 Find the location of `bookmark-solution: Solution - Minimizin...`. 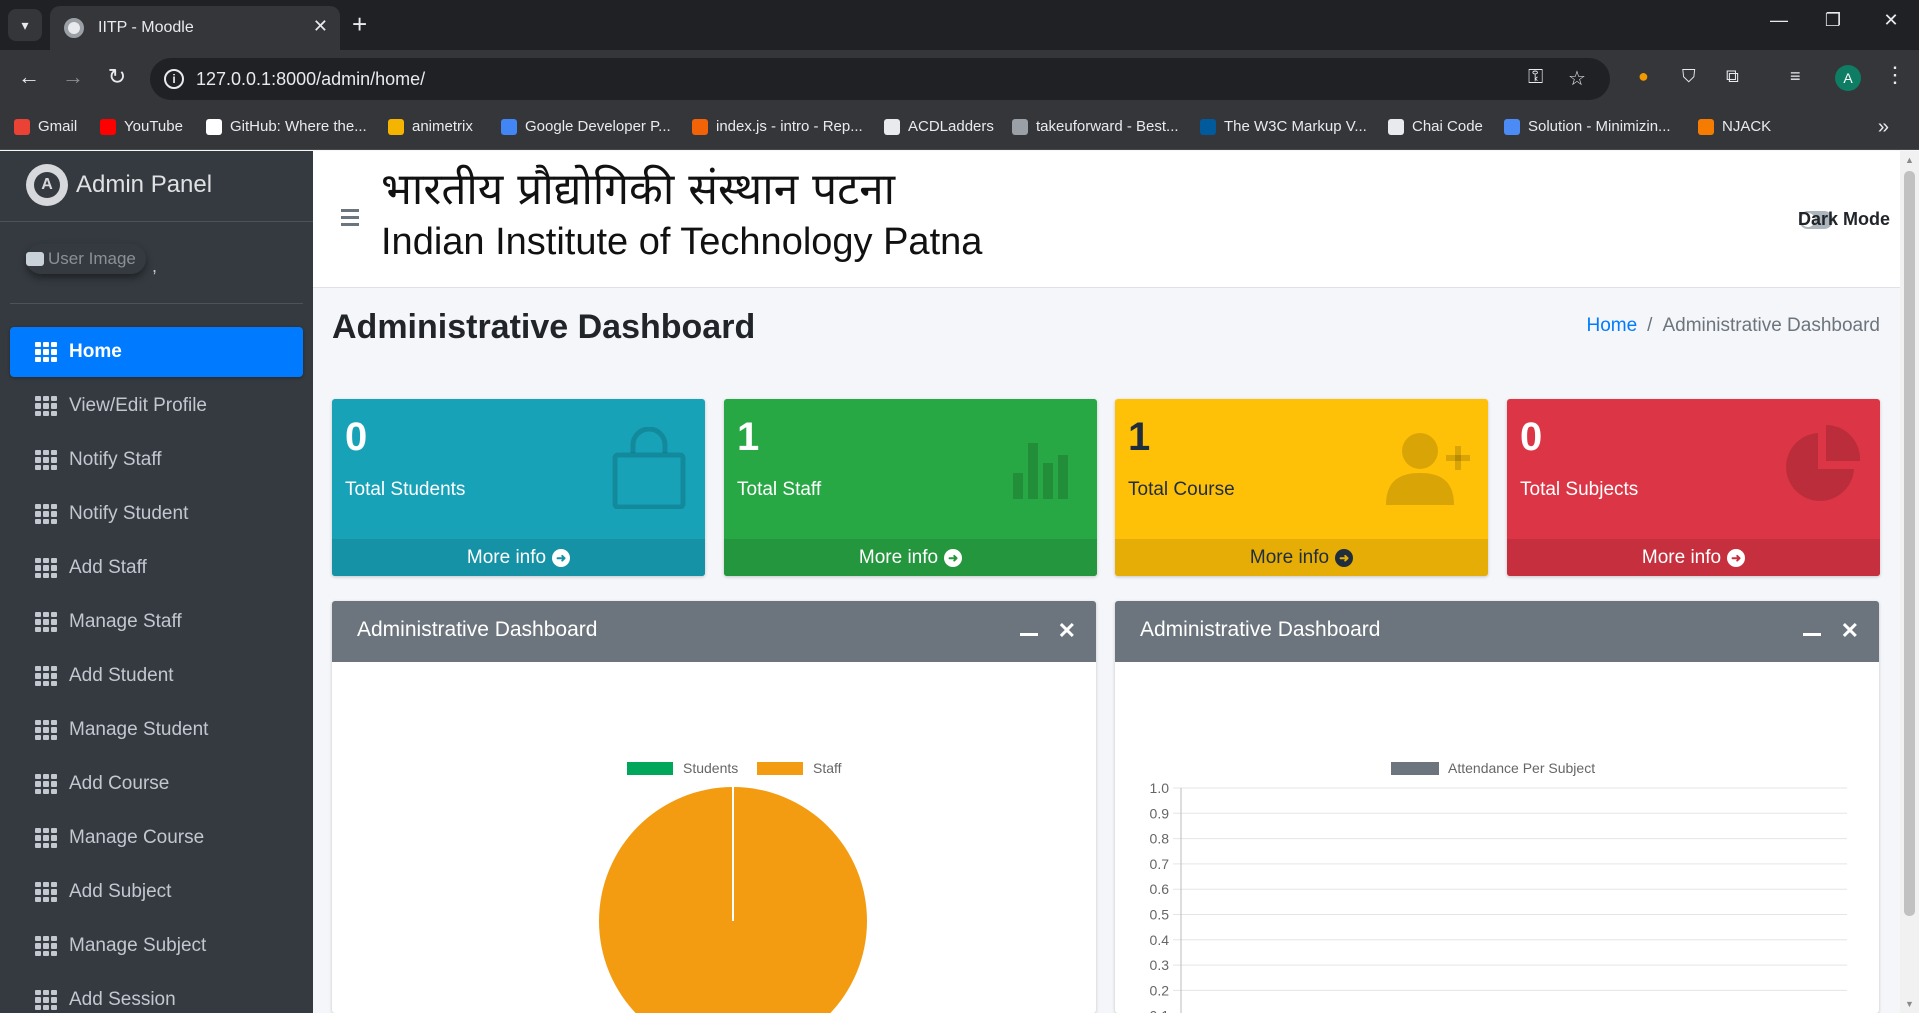

bookmark-solution: Solution - Minimizin... is located at coordinates (1587, 126).